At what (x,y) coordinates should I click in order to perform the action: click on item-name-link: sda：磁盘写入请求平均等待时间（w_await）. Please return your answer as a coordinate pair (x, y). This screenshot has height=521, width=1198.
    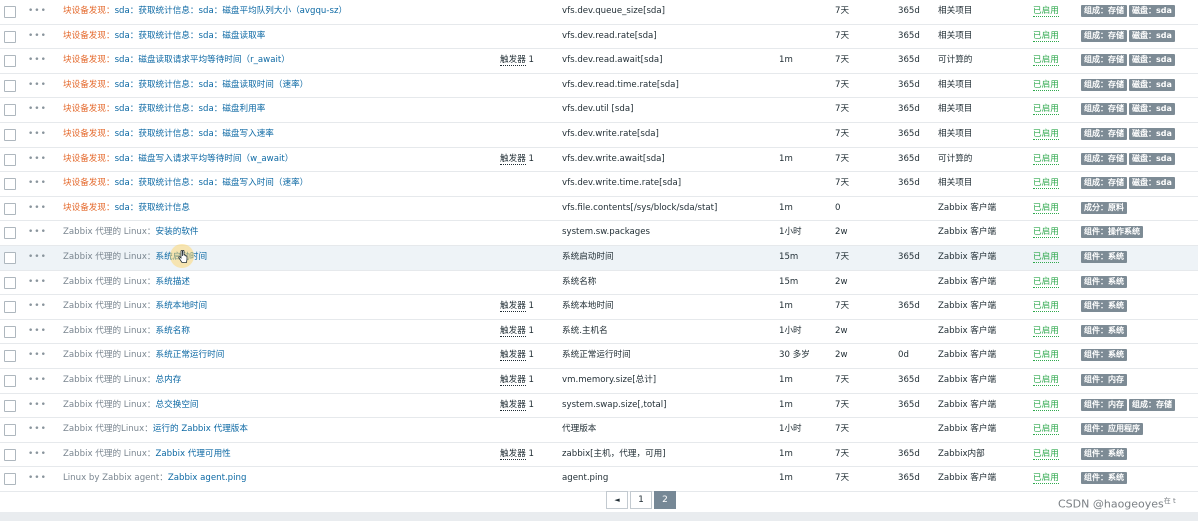
    Looking at the image, I should click on (204, 159).